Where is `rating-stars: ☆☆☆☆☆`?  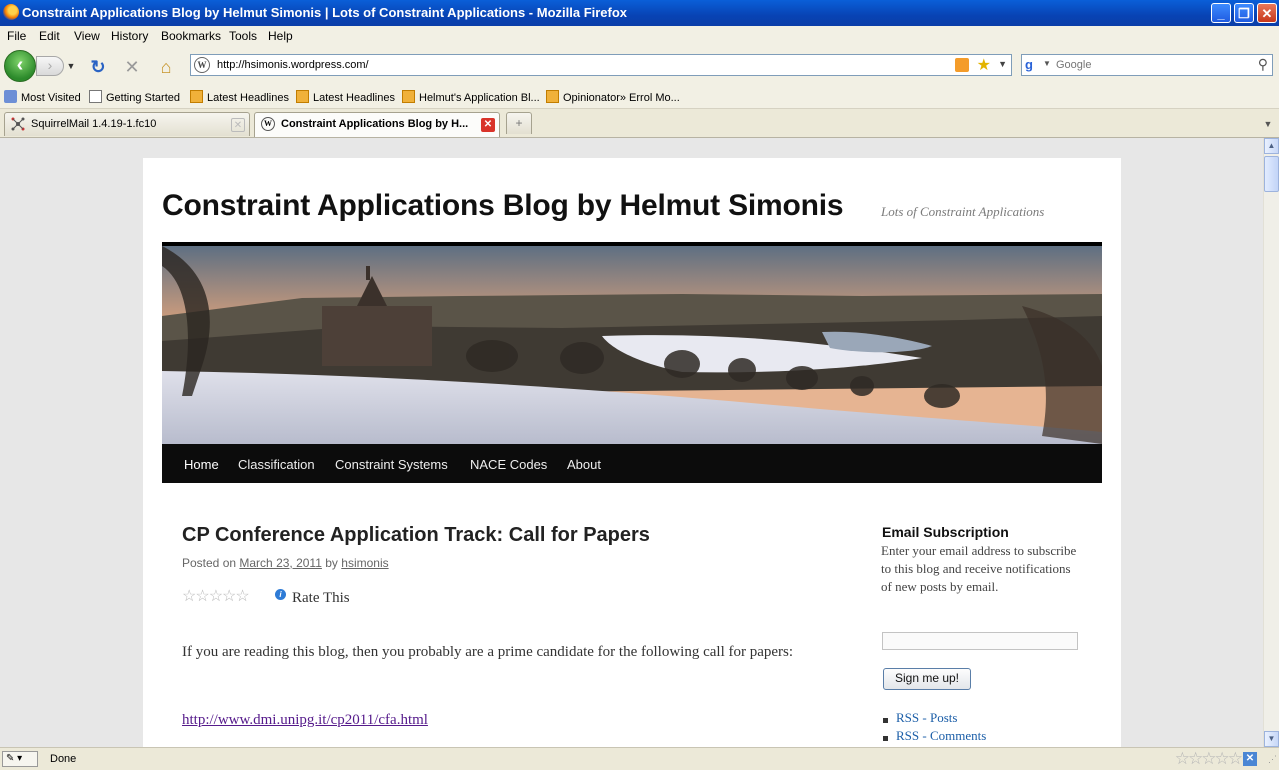 rating-stars: ☆☆☆☆☆ is located at coordinates (216, 596).